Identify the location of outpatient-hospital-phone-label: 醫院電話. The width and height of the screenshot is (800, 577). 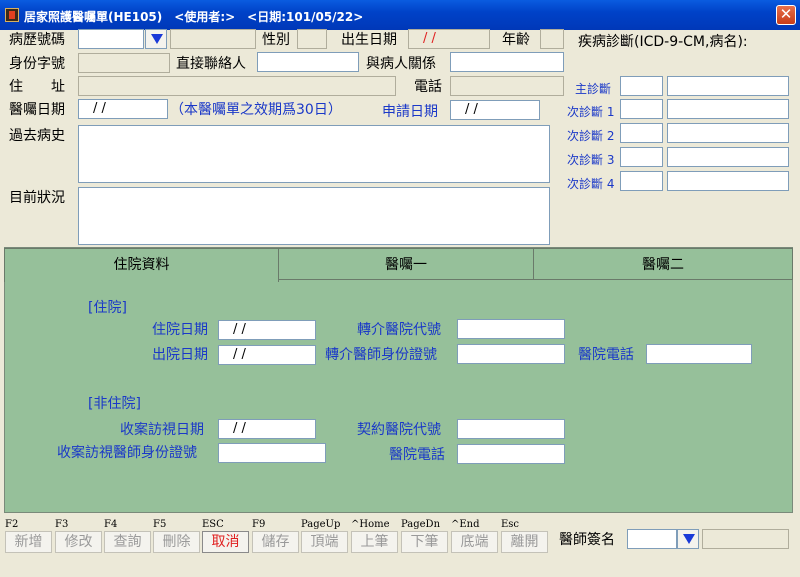
(417, 455).